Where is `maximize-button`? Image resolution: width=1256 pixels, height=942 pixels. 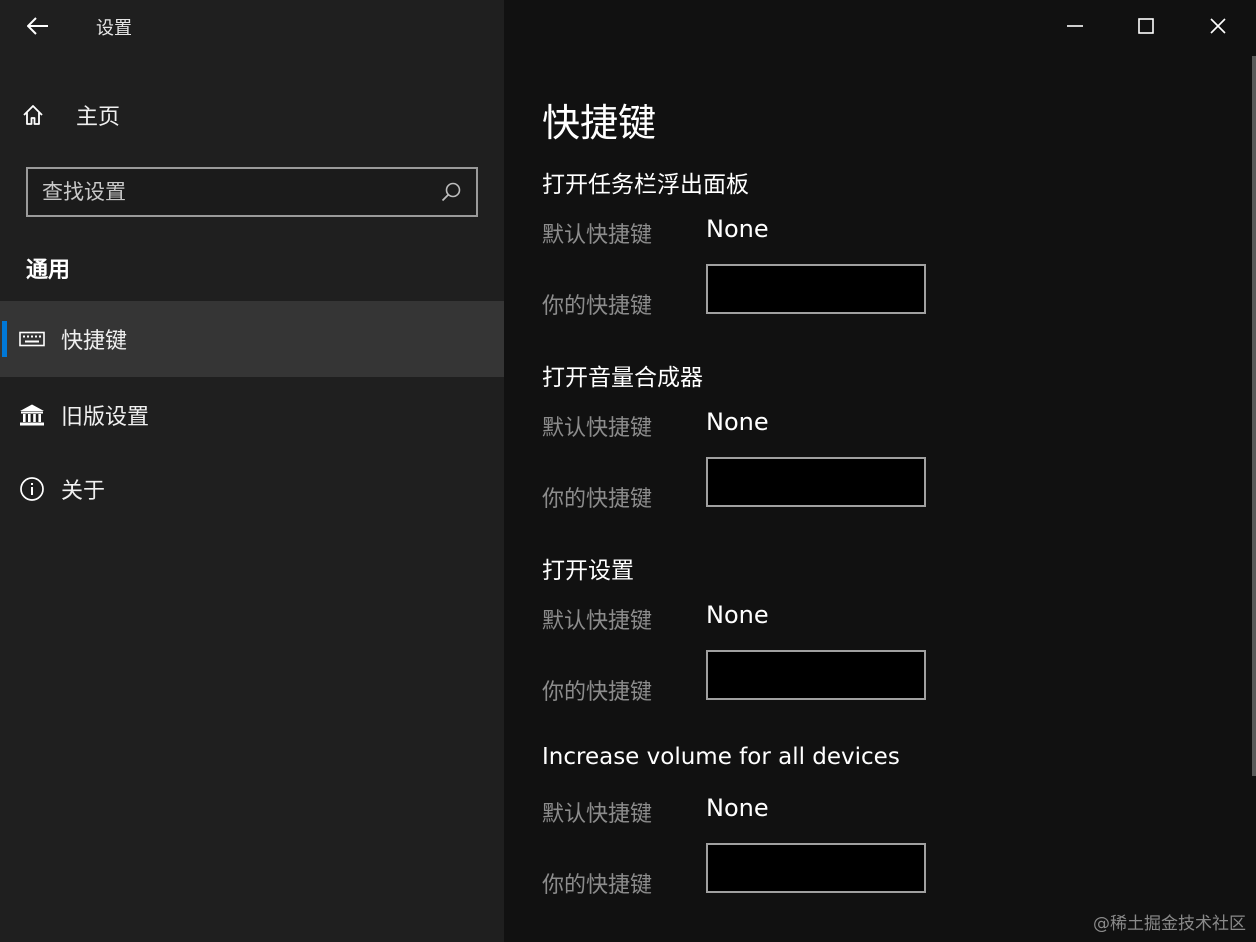
maximize-button is located at coordinates (1146, 26).